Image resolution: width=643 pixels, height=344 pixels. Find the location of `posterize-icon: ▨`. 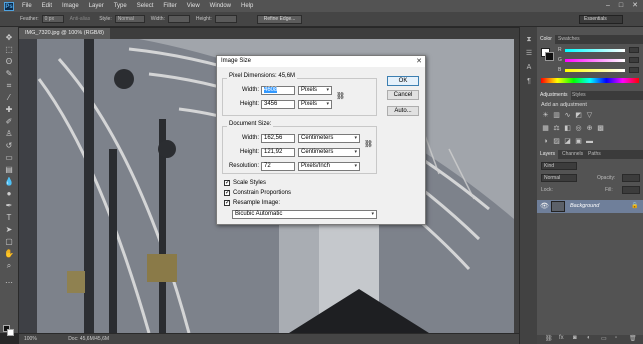

posterize-icon: ▨ is located at coordinates (556, 141).